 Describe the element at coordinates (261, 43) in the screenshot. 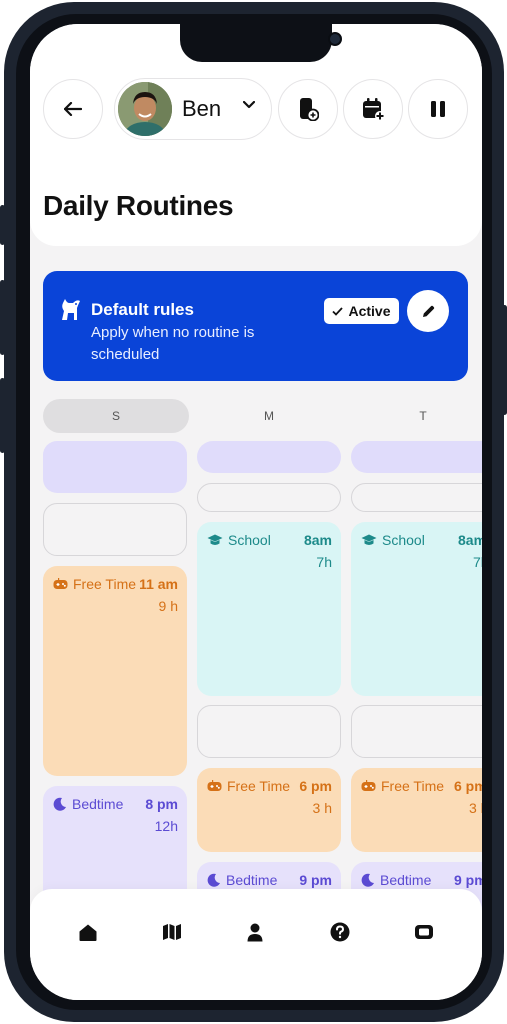

I see `notch` at that location.